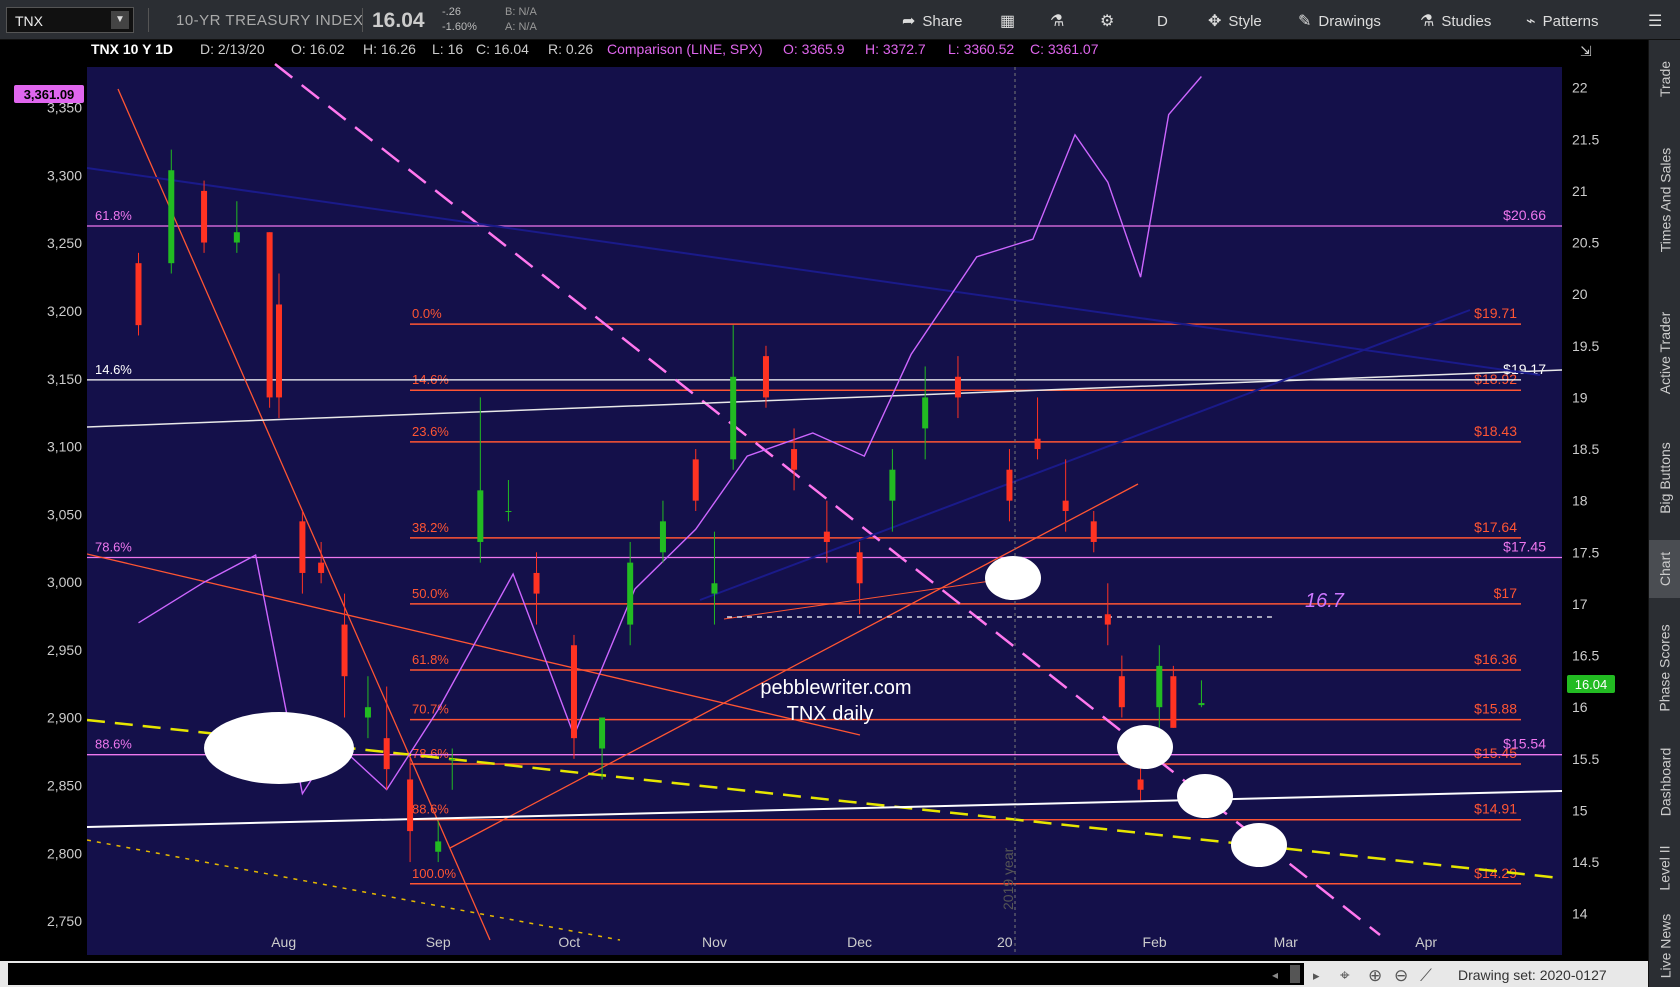  Describe the element at coordinates (1295, 974) in the screenshot. I see `scrollbar-thumb` at that location.